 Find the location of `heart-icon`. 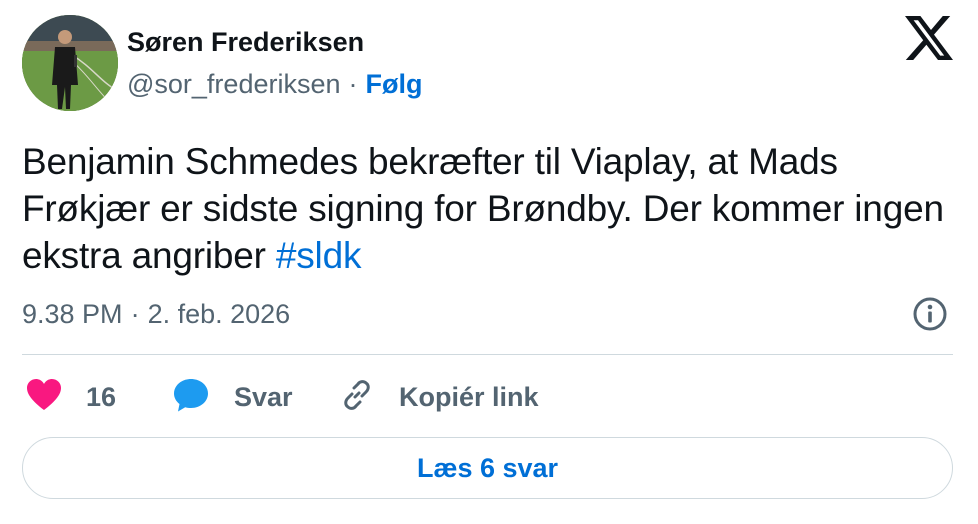

heart-icon is located at coordinates (44, 397).